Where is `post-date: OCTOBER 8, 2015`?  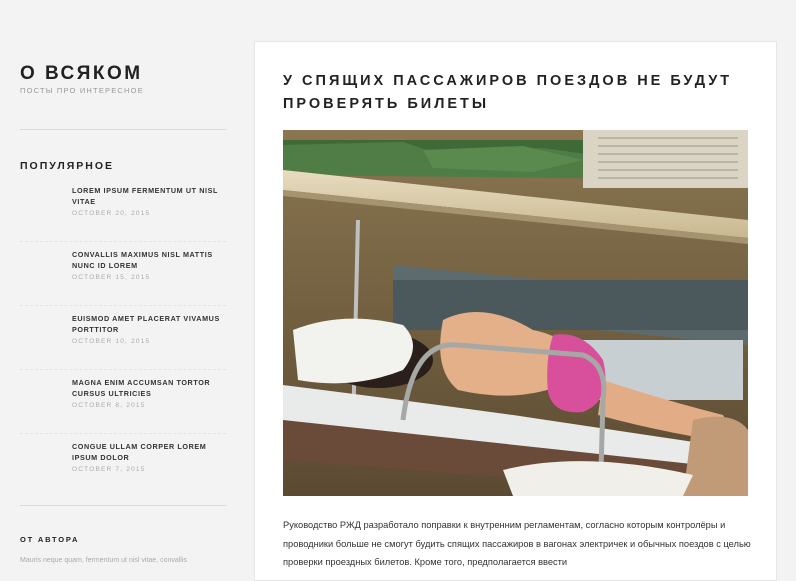 post-date: OCTOBER 8, 2015 is located at coordinates (109, 405).